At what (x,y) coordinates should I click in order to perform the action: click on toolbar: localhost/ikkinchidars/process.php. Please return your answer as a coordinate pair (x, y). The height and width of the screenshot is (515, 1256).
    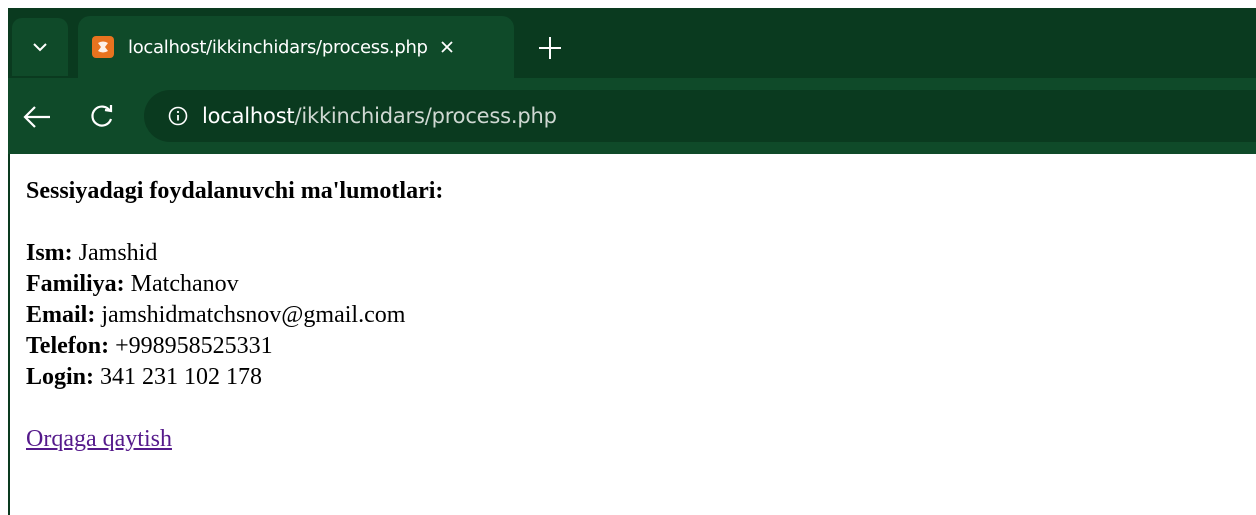
    Looking at the image, I should click on (632, 116).